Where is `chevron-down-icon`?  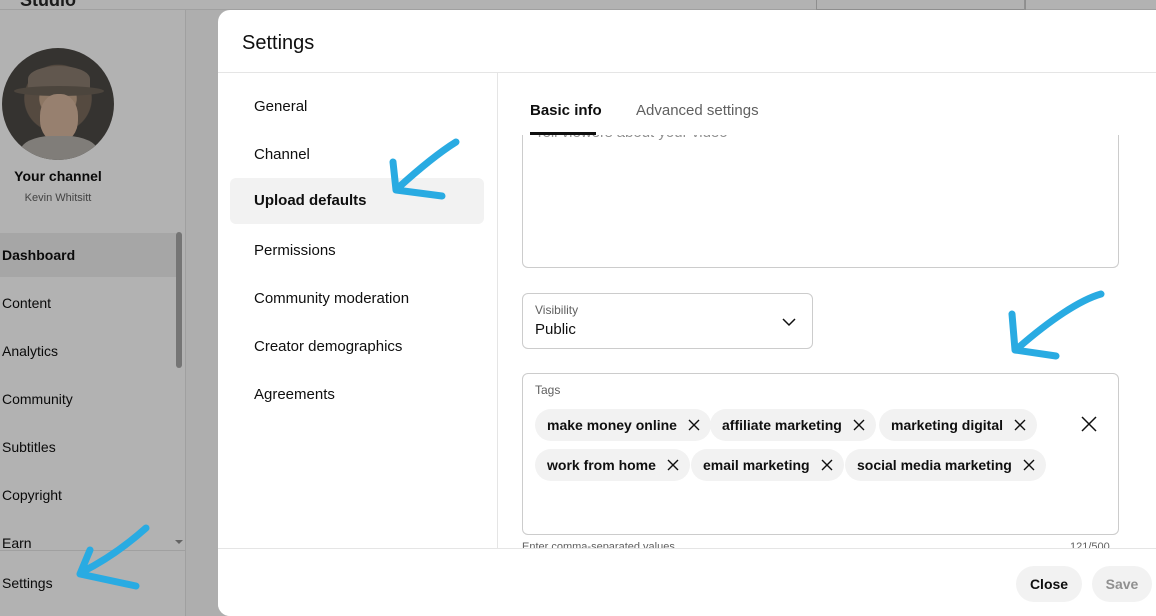 chevron-down-icon is located at coordinates (789, 322).